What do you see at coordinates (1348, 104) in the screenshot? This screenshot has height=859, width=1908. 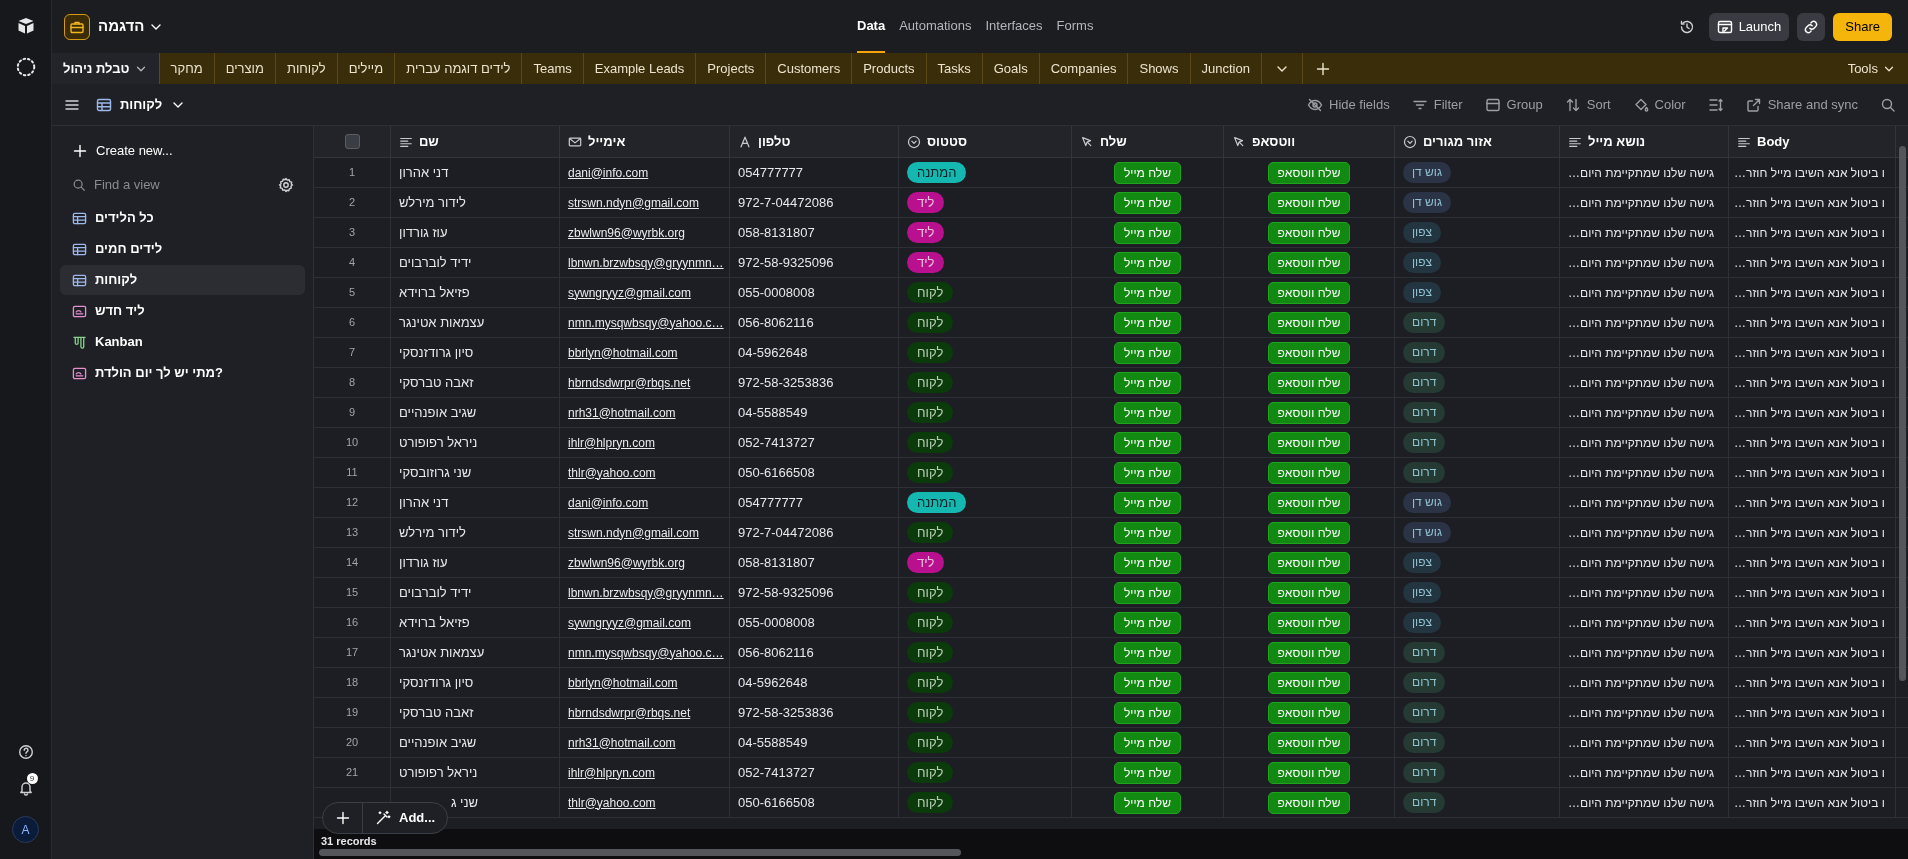 I see `hide-fields-button: Hide fields` at bounding box center [1348, 104].